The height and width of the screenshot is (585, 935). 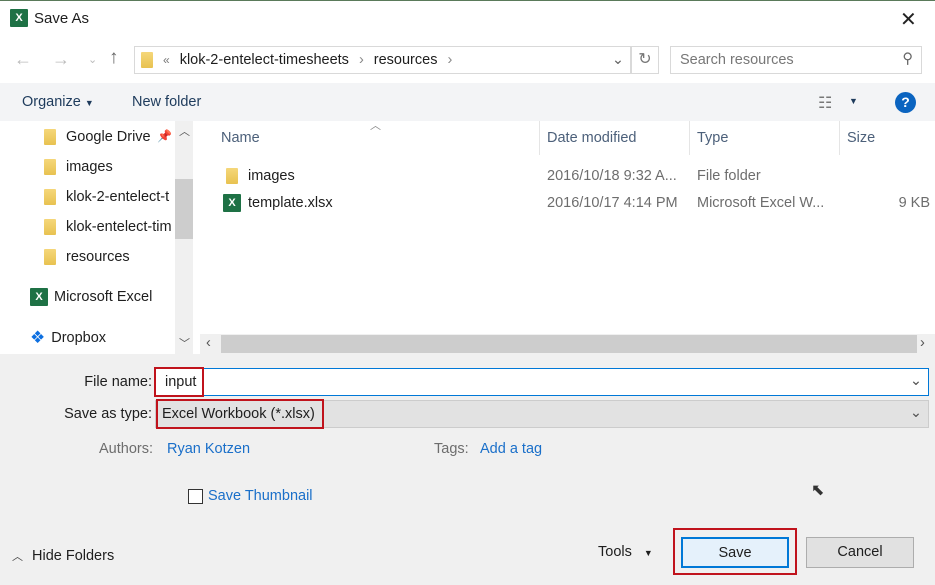 What do you see at coordinates (905, 102) in the screenshot?
I see `help-icon: ?` at bounding box center [905, 102].